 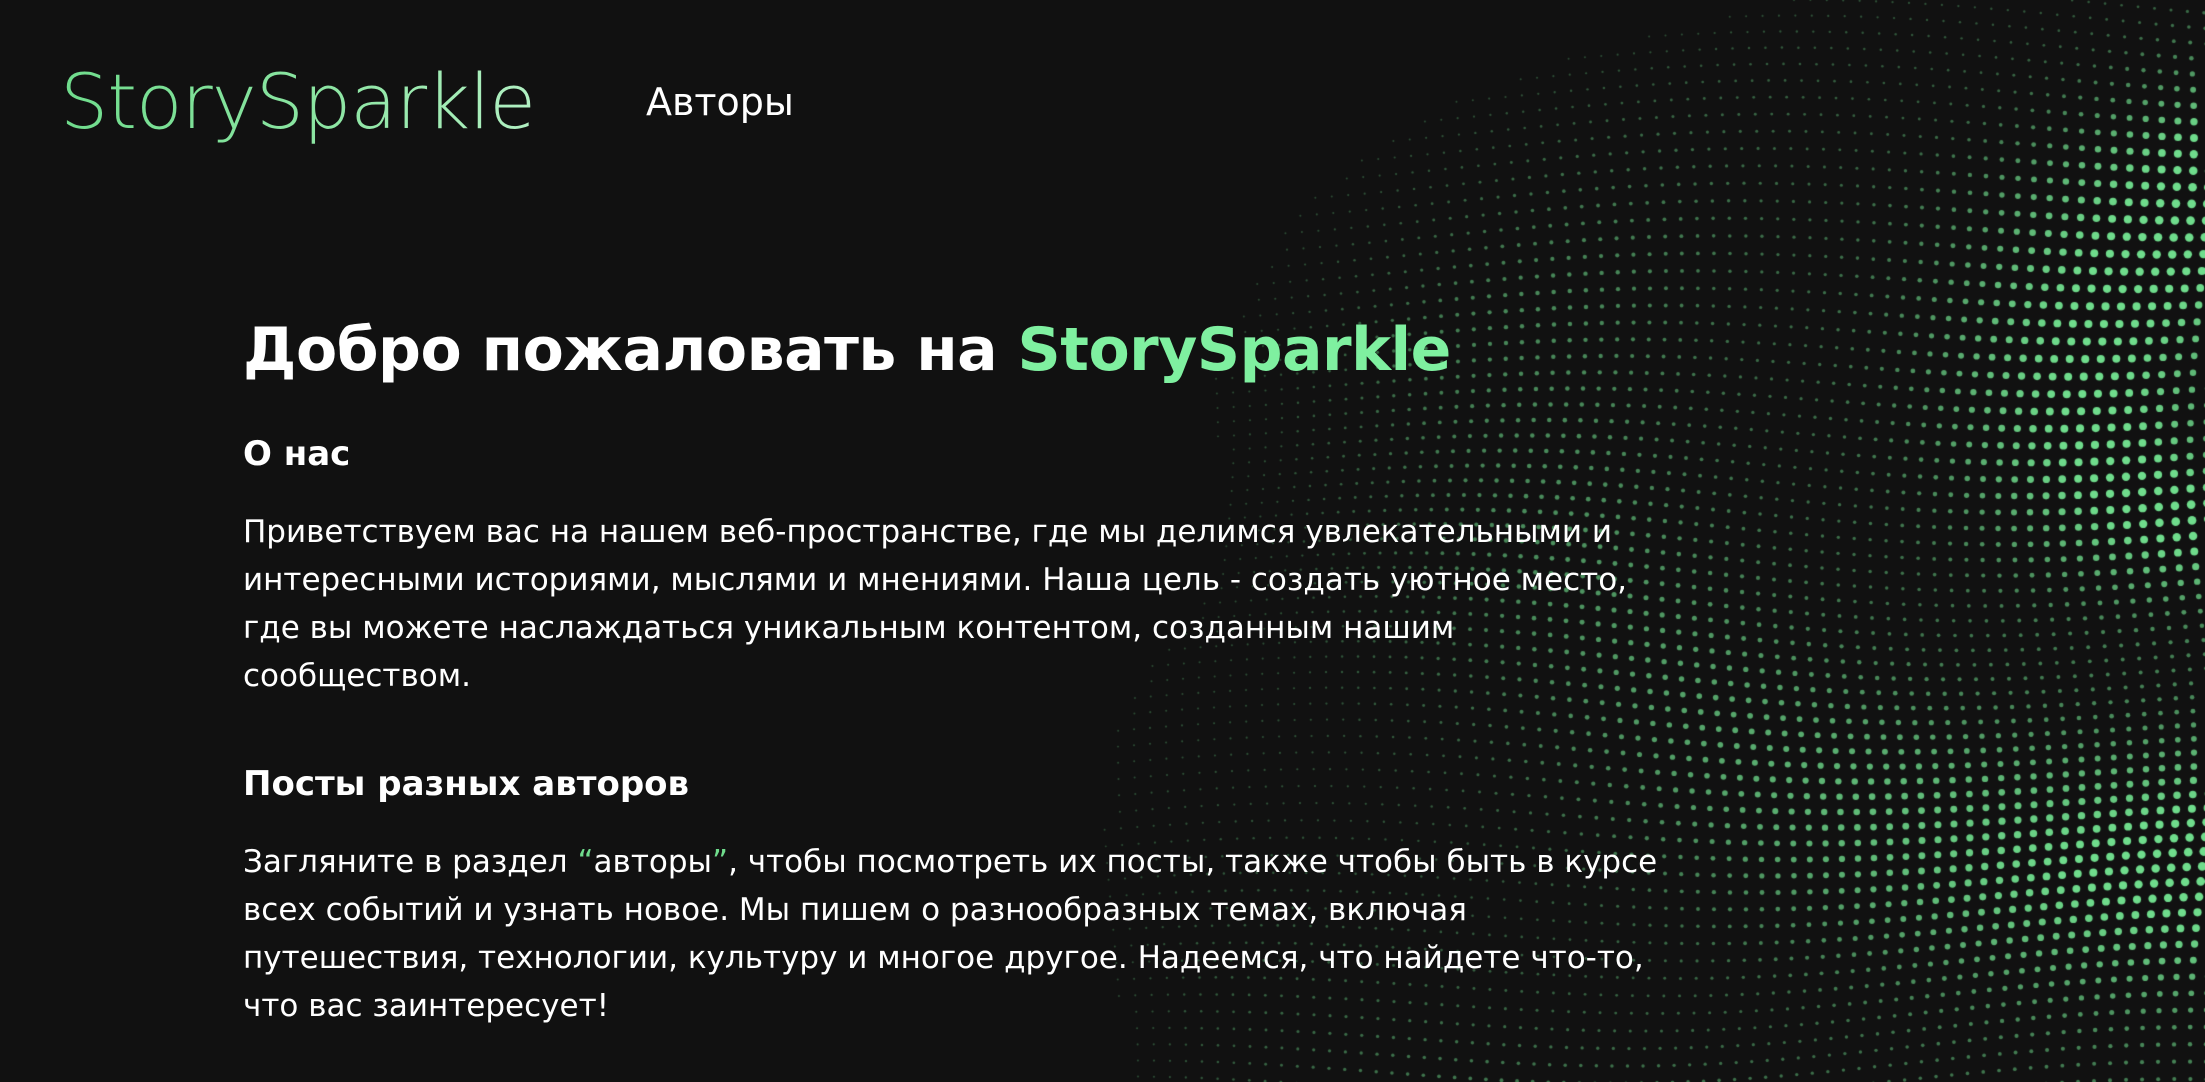 I want to click on site-logo: StorySparkle, so click(x=298, y=102).